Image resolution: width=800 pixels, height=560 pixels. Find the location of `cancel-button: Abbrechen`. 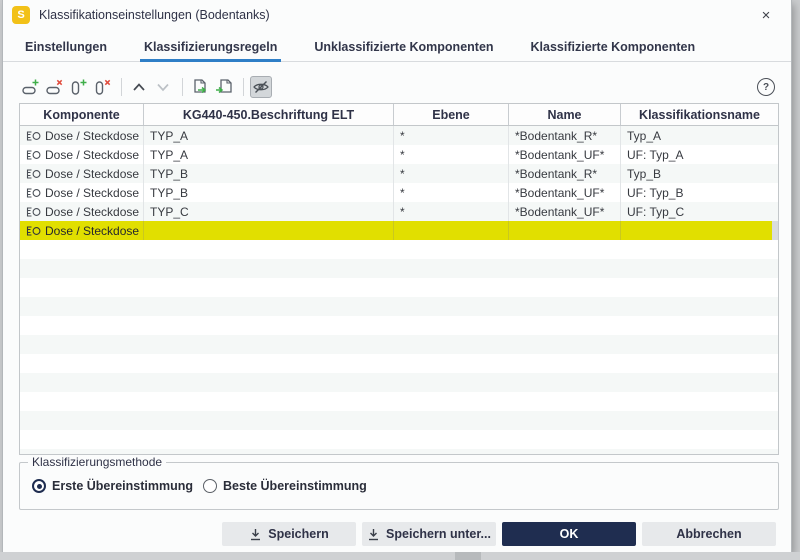

cancel-button: Abbrechen is located at coordinates (709, 534).